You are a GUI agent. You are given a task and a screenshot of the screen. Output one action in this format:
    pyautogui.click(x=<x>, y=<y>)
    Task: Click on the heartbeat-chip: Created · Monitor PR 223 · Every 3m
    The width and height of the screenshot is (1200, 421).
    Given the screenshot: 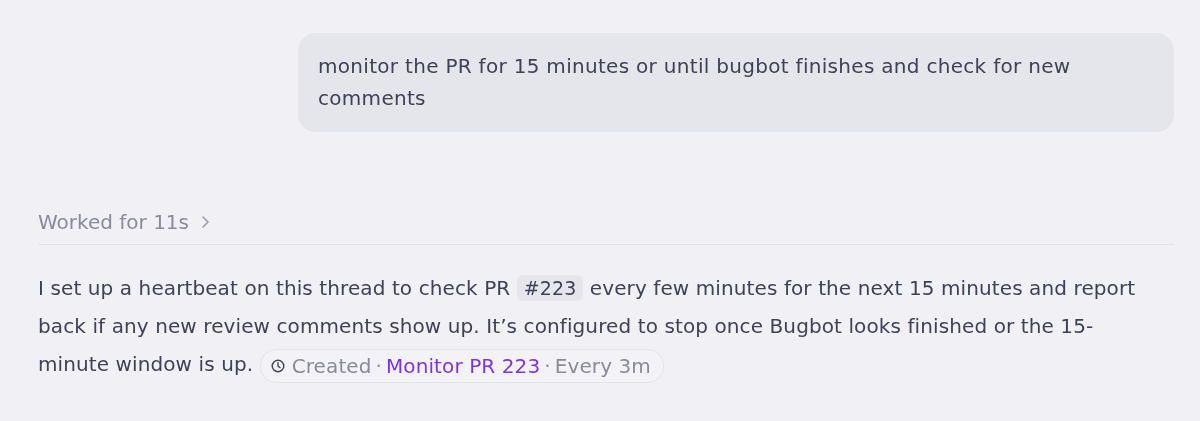 What is the action you would take?
    pyautogui.click(x=461, y=365)
    